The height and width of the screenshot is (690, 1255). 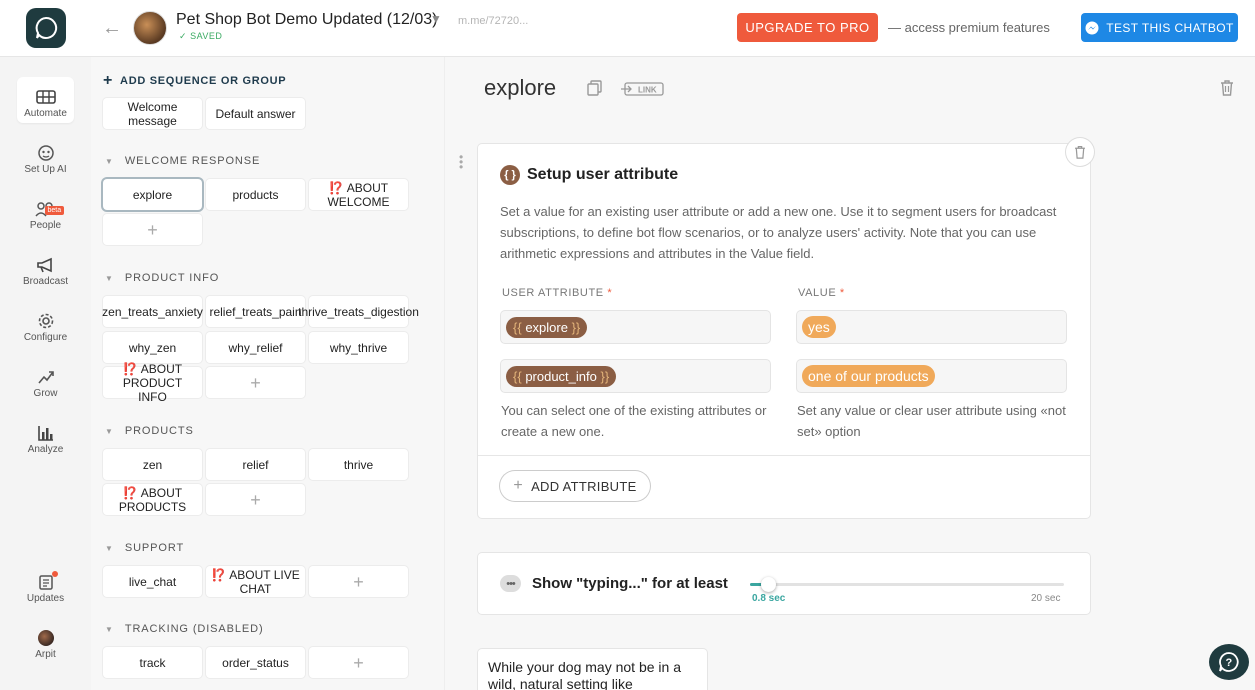 What do you see at coordinates (868, 376) in the screenshot?
I see `value-pill: one of our products` at bounding box center [868, 376].